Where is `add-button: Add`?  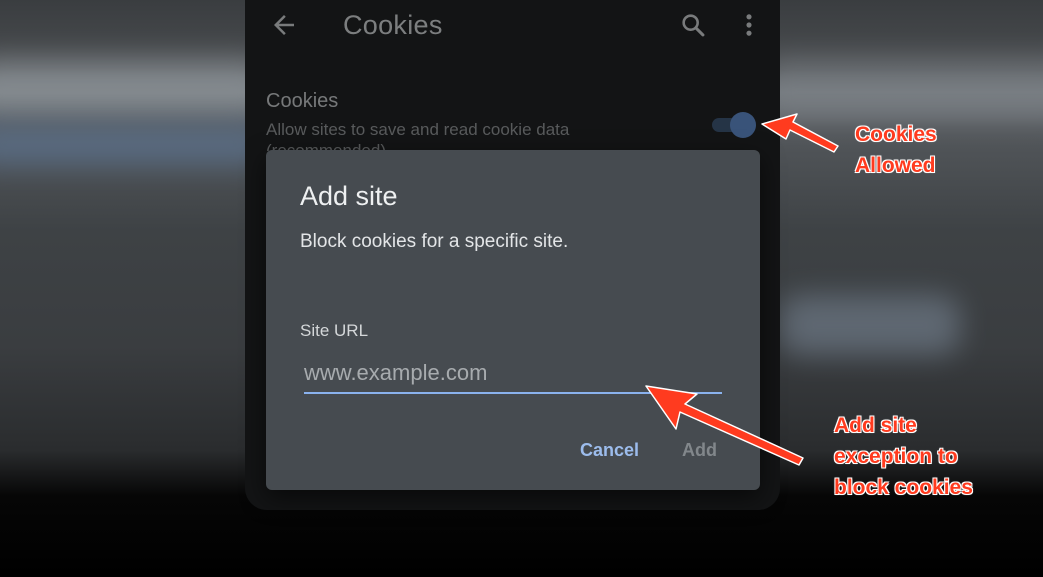
add-button: Add is located at coordinates (699, 450).